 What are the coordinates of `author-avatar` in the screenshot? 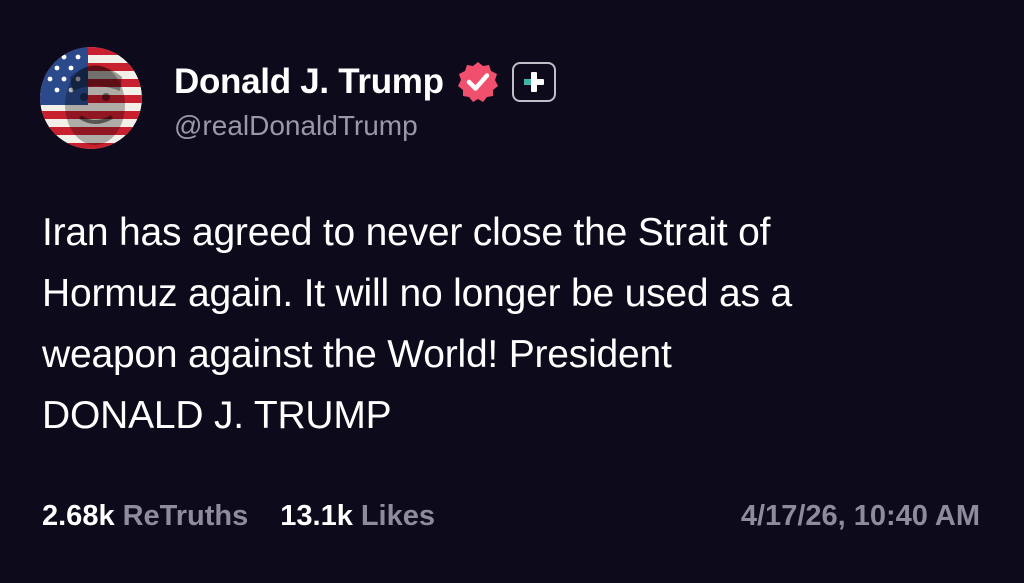 It's located at (91, 98).